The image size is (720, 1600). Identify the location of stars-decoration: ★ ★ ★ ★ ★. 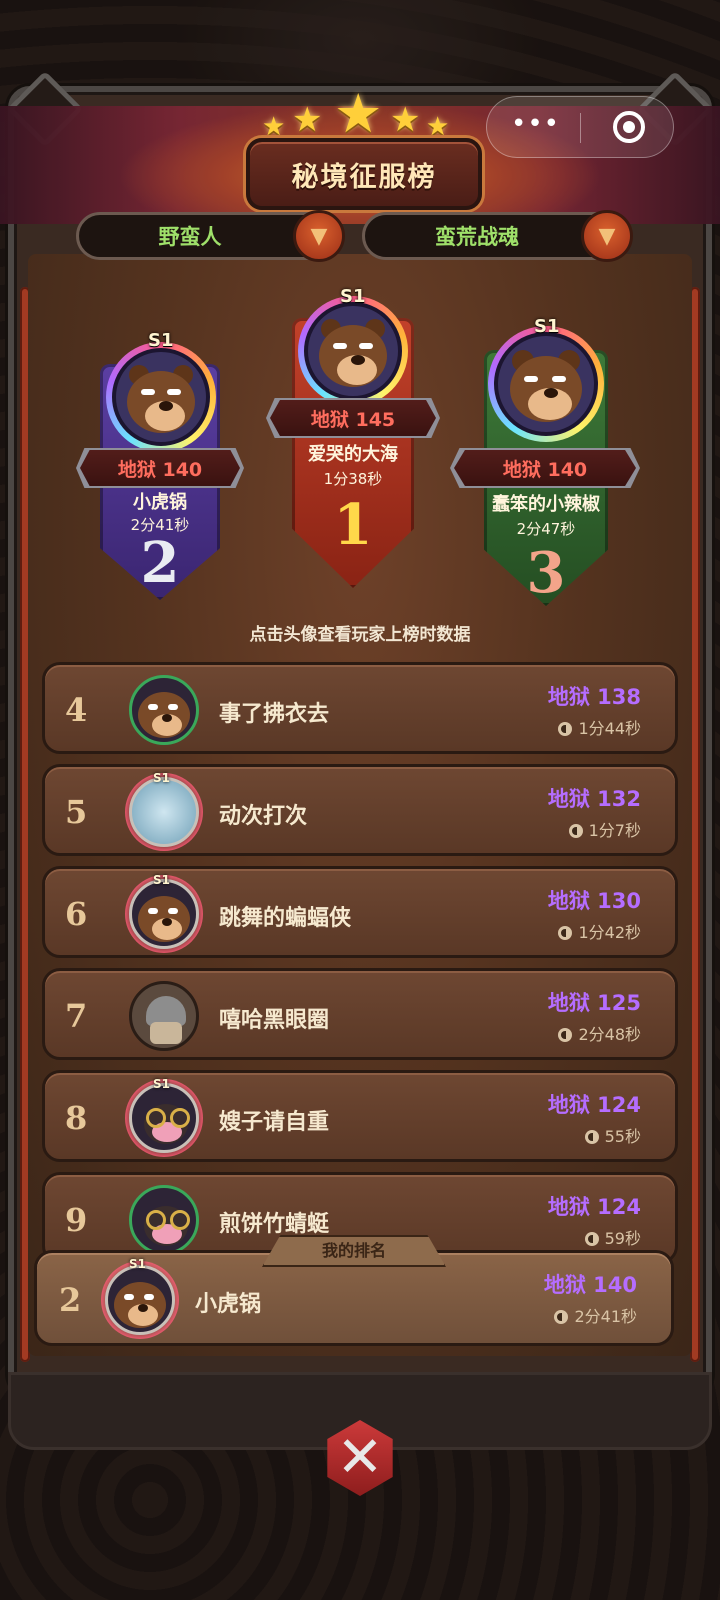
(360, 113).